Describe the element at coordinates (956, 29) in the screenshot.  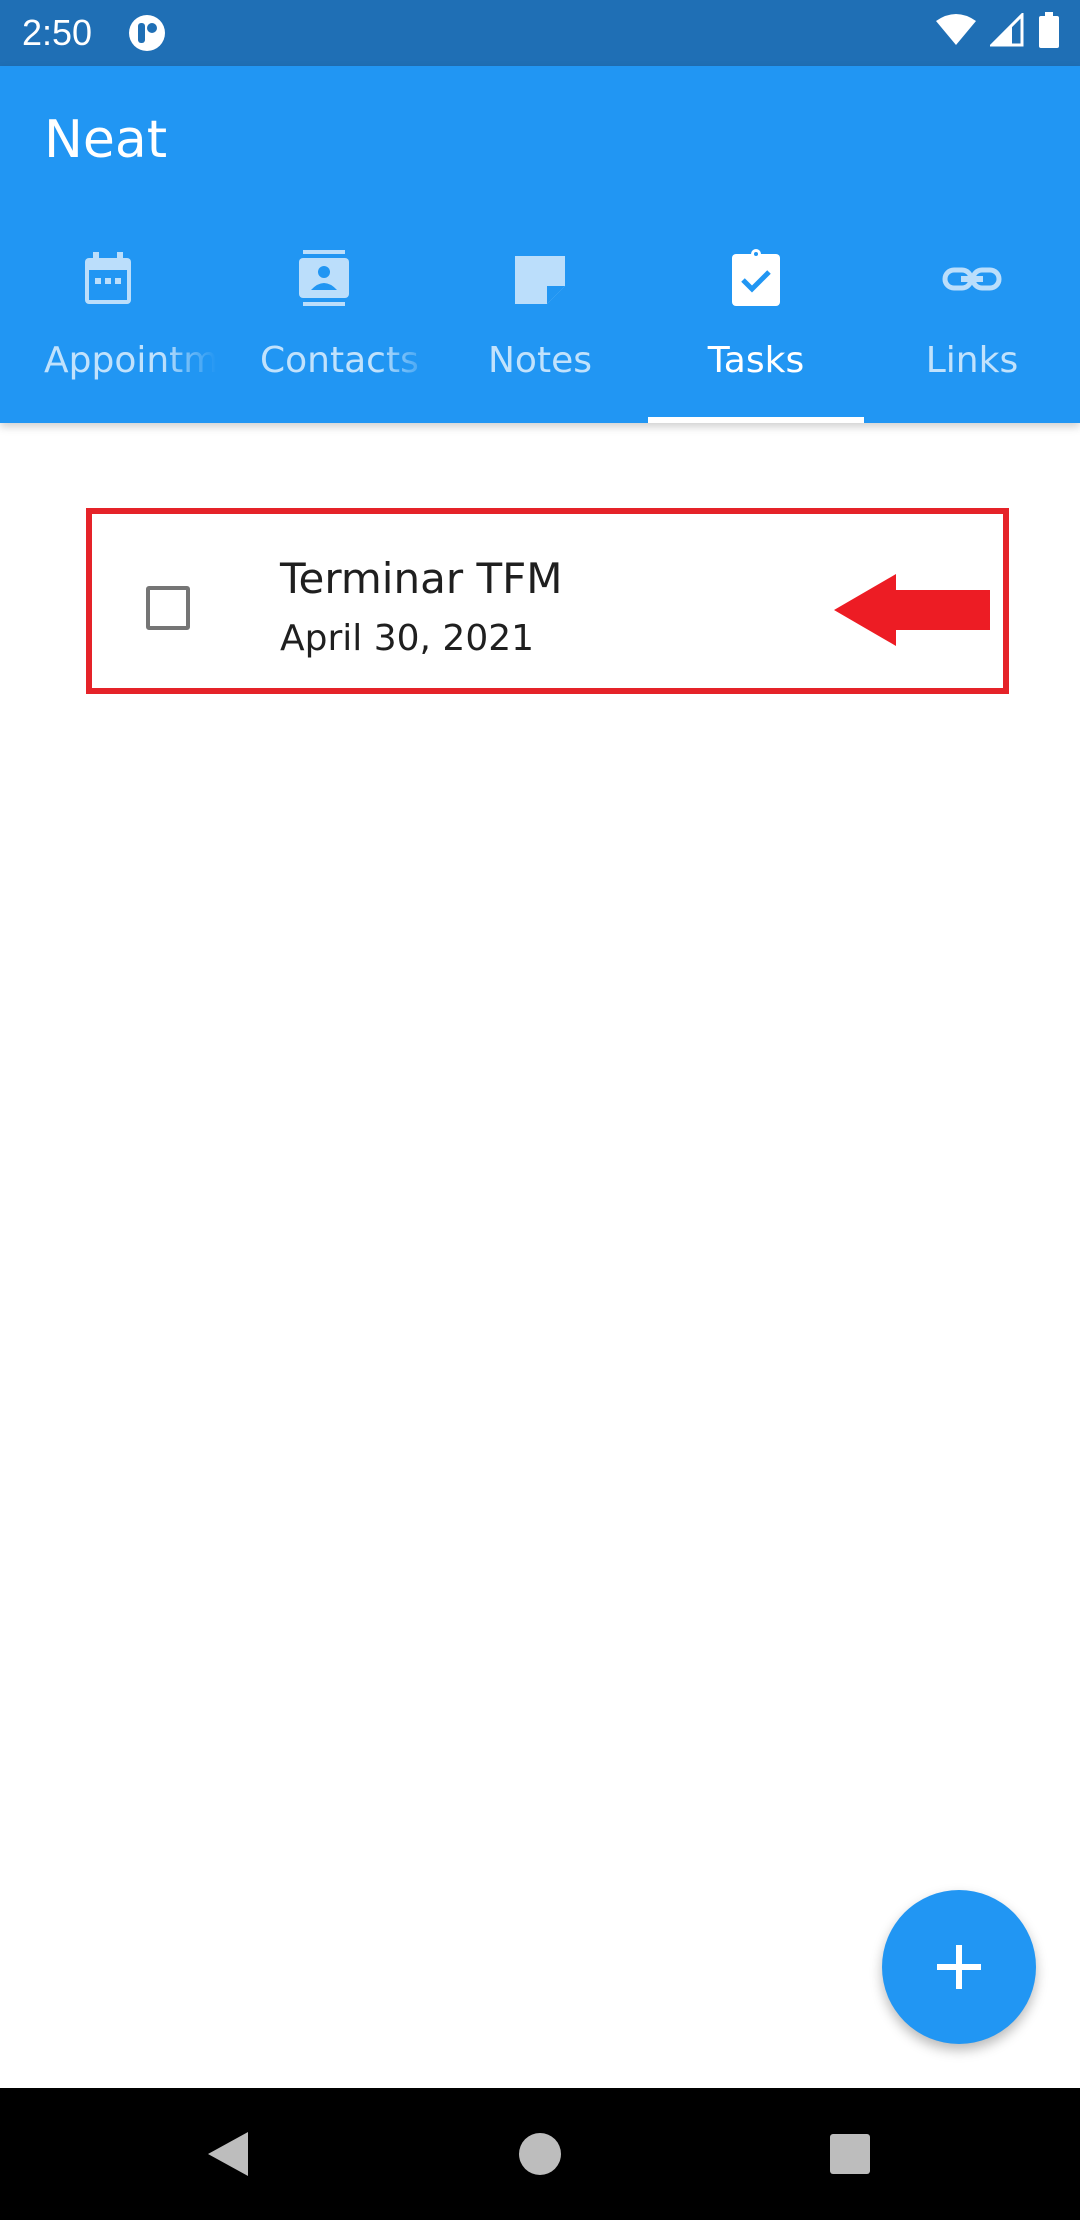
I see `wifi-icon` at that location.